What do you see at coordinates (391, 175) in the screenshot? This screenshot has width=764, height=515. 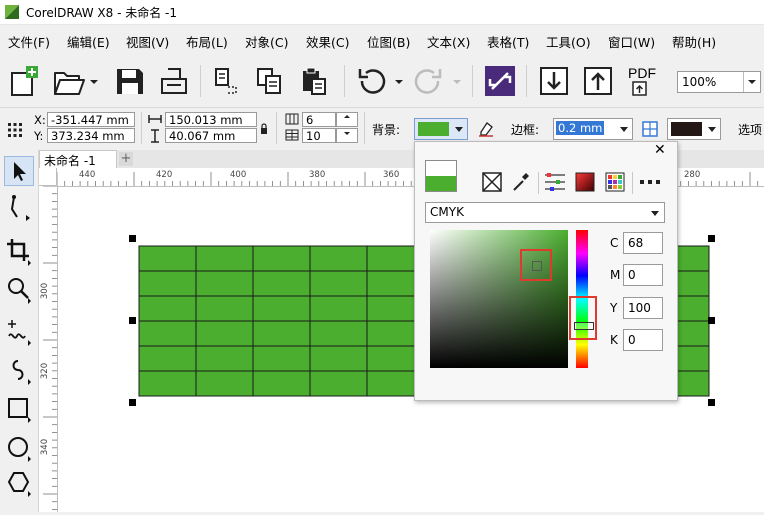 I see `ruler-label: 360` at bounding box center [391, 175].